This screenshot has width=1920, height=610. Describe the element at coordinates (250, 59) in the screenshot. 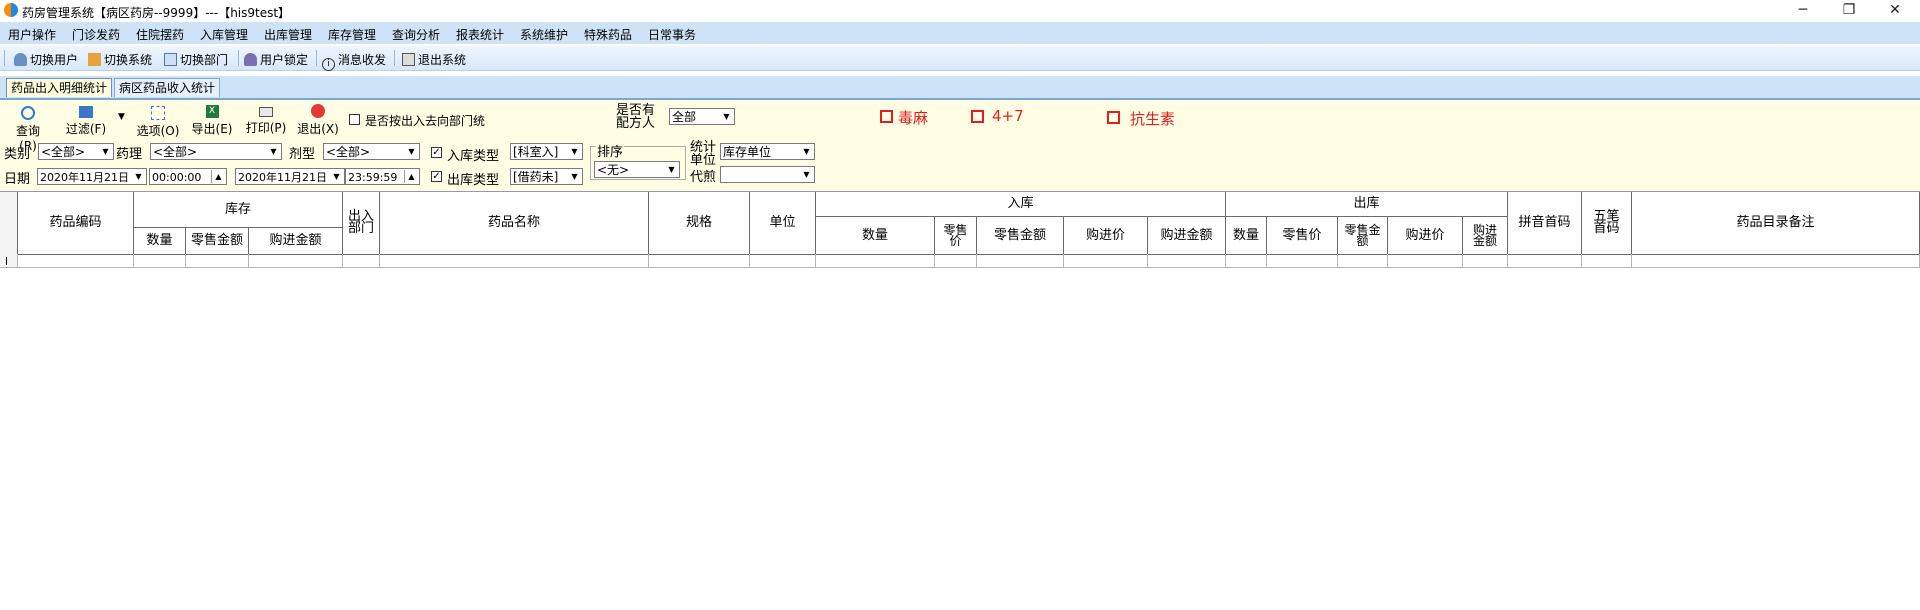

I see `user-lock-icon` at that location.